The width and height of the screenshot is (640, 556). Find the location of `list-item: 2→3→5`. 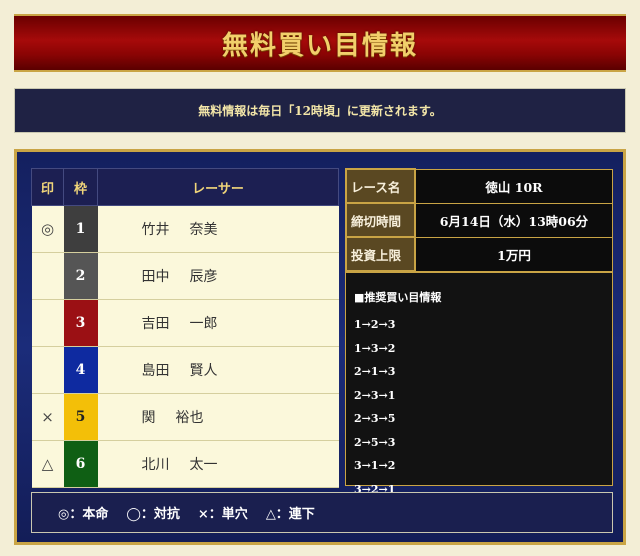

list-item: 2→3→5 is located at coordinates (375, 418).